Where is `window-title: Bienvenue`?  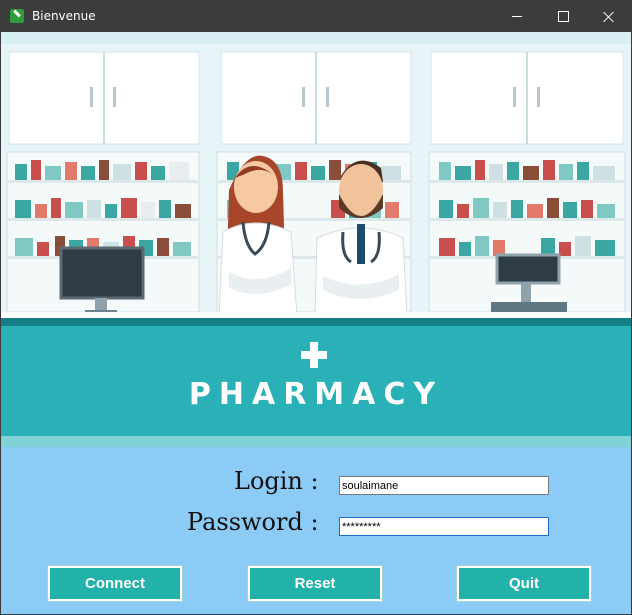
window-title: Bienvenue is located at coordinates (64, 16).